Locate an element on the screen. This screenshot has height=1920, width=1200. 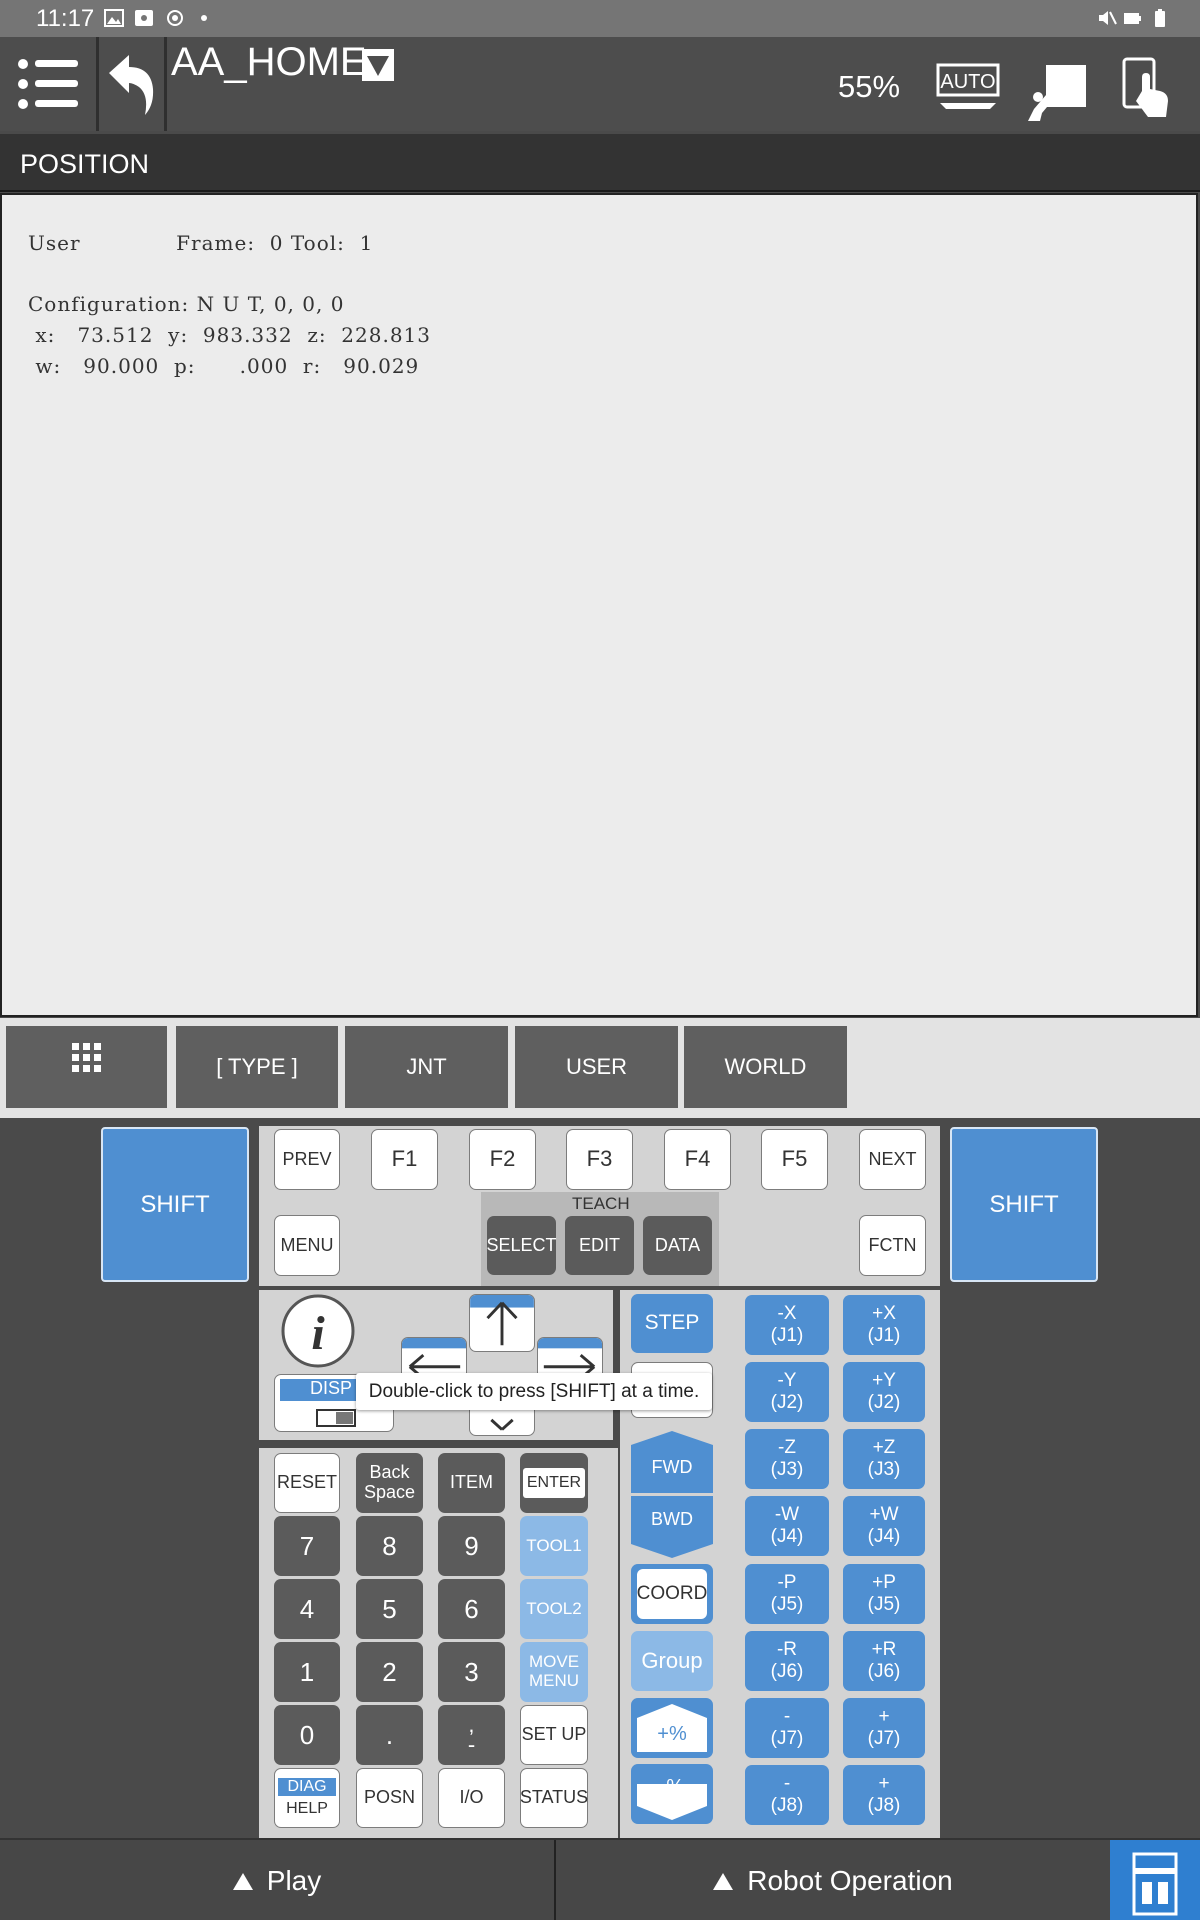
auto-mode-icon: AUTO is located at coordinates (968, 83).